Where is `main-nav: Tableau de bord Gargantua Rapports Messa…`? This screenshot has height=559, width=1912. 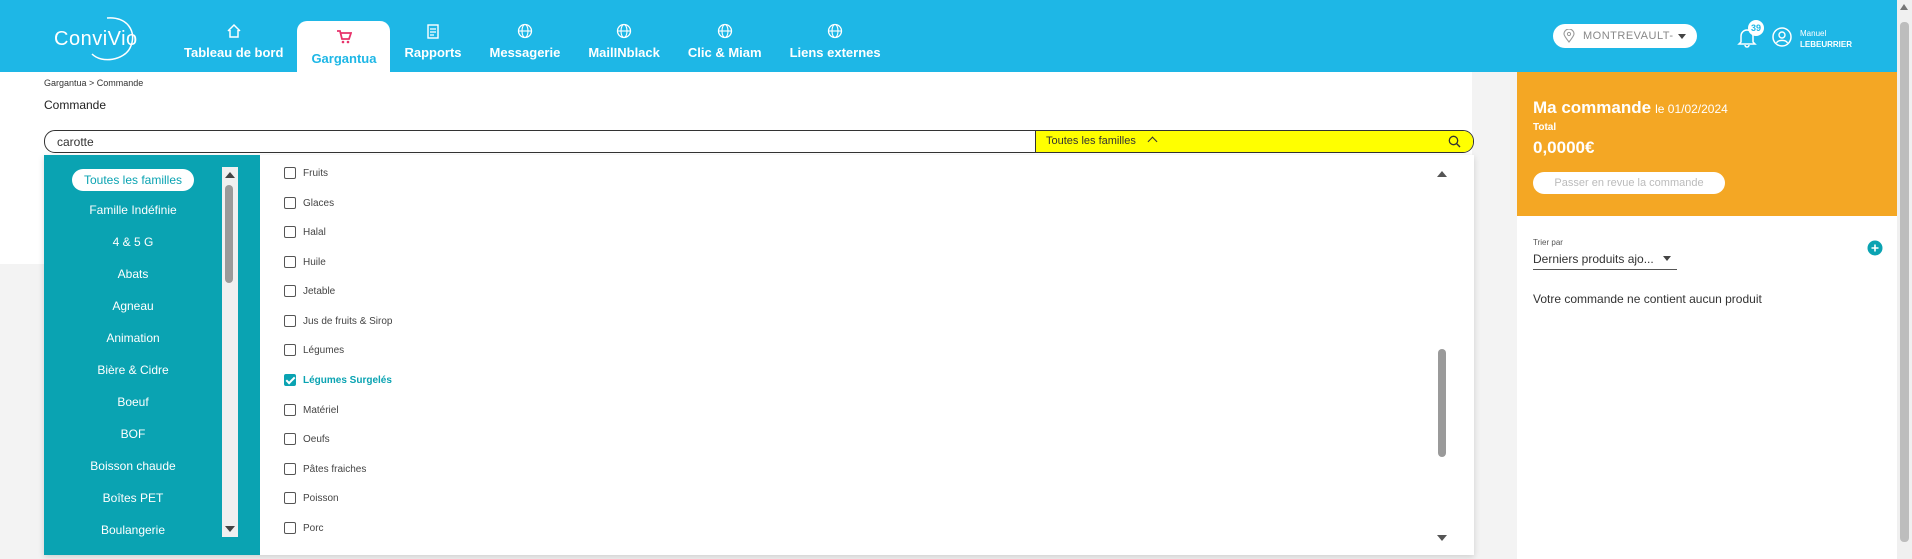
main-nav: Tableau de bord Gargantua Rapports Messa… is located at coordinates (532, 36).